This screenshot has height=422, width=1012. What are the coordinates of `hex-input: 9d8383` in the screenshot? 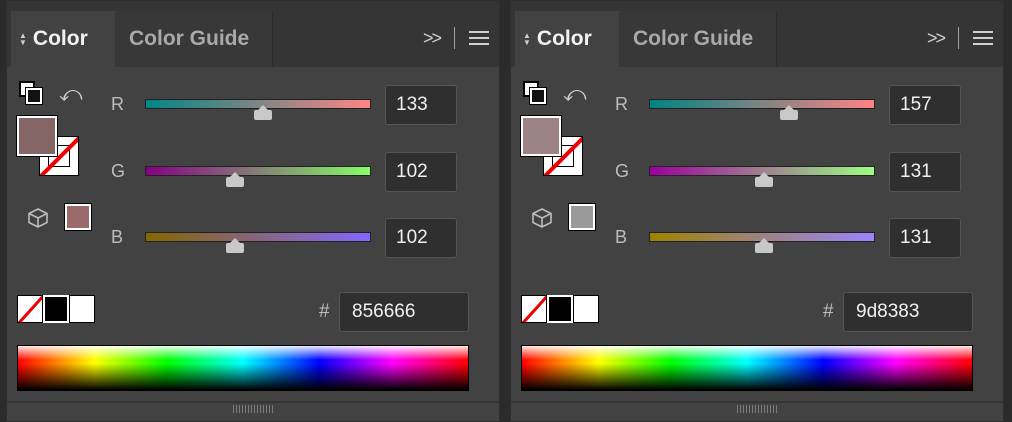 It's located at (908, 312).